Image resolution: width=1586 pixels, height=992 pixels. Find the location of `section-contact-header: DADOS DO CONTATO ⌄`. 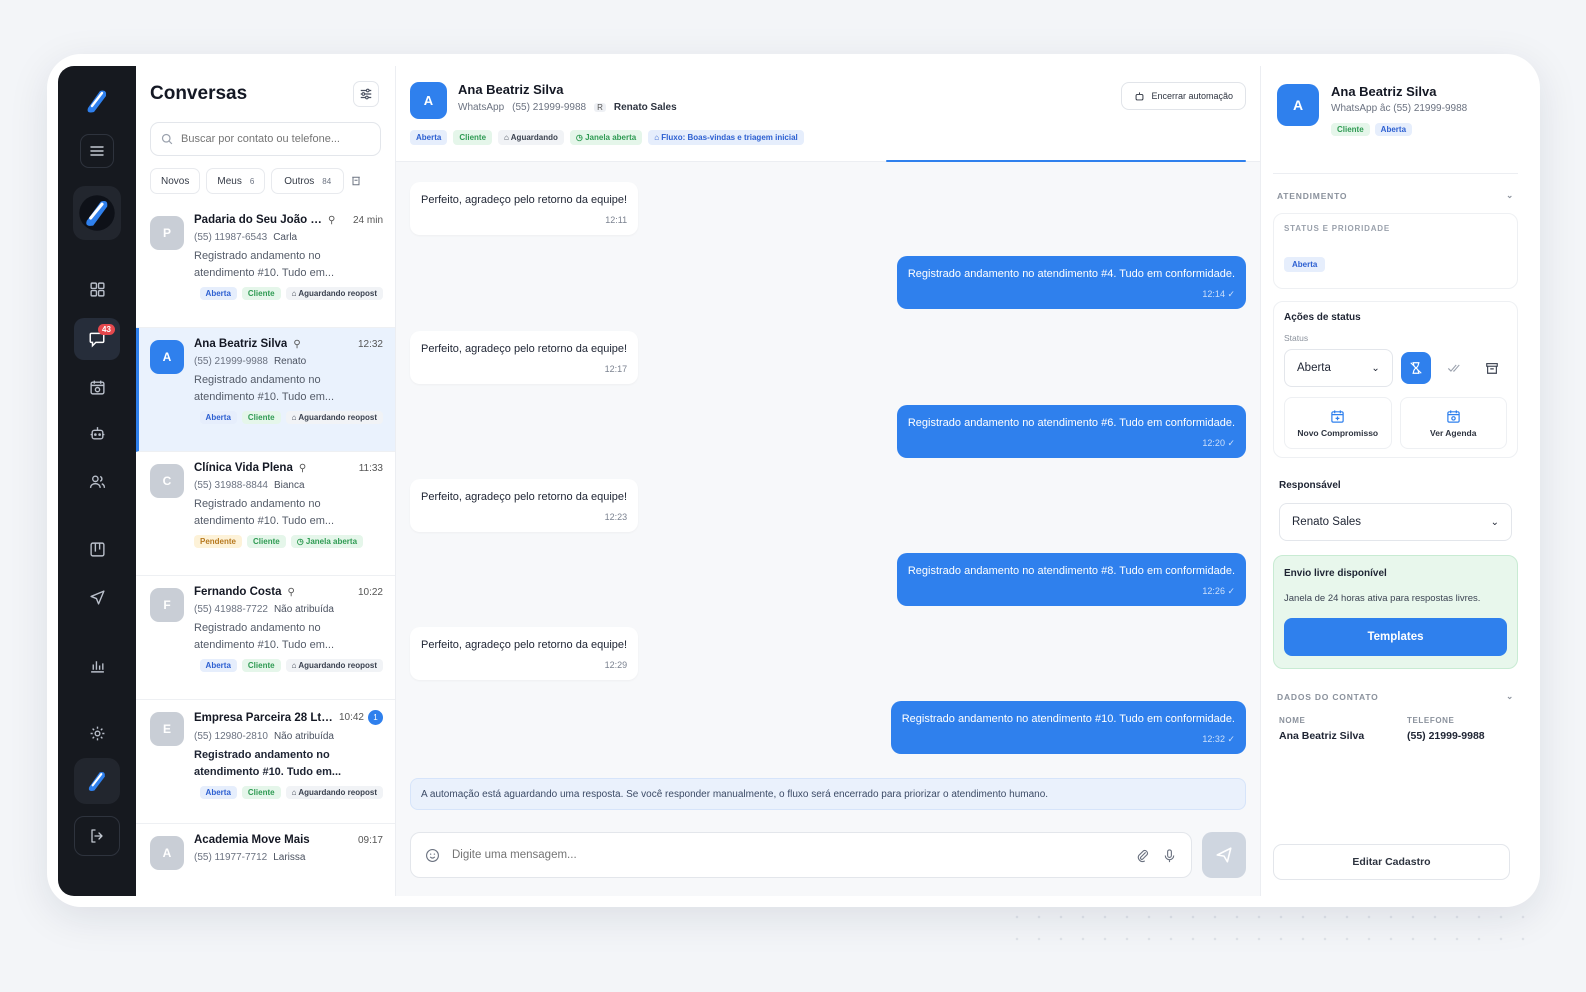

section-contact-header: DADOS DO CONTATO ⌄ is located at coordinates (1395, 696).